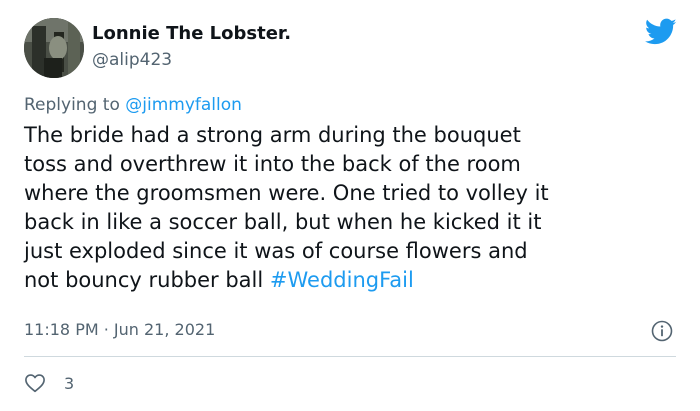 This screenshot has width=700, height=411. What do you see at coordinates (72, 105) in the screenshot?
I see `replying-prefix: Replying to` at bounding box center [72, 105].